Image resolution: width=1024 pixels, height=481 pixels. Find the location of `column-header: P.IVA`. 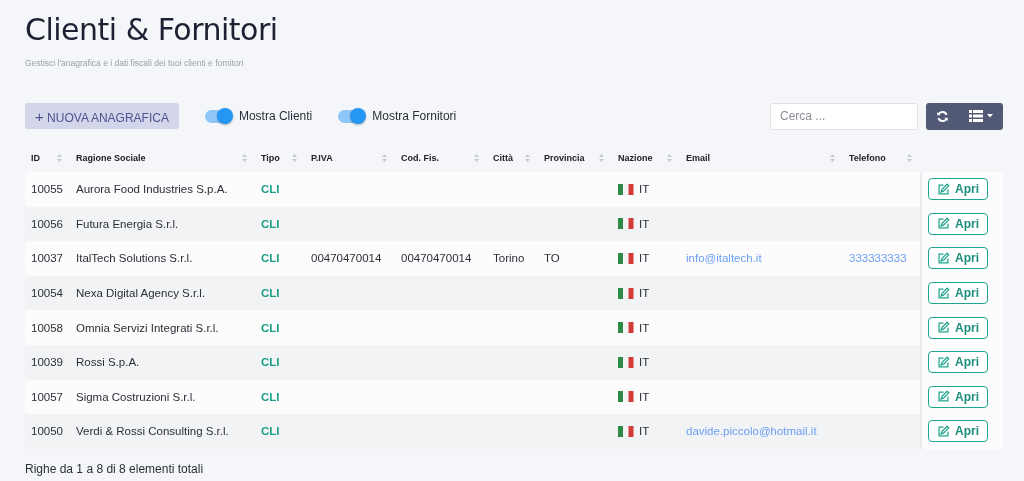

column-header: P.IVA is located at coordinates (322, 158).